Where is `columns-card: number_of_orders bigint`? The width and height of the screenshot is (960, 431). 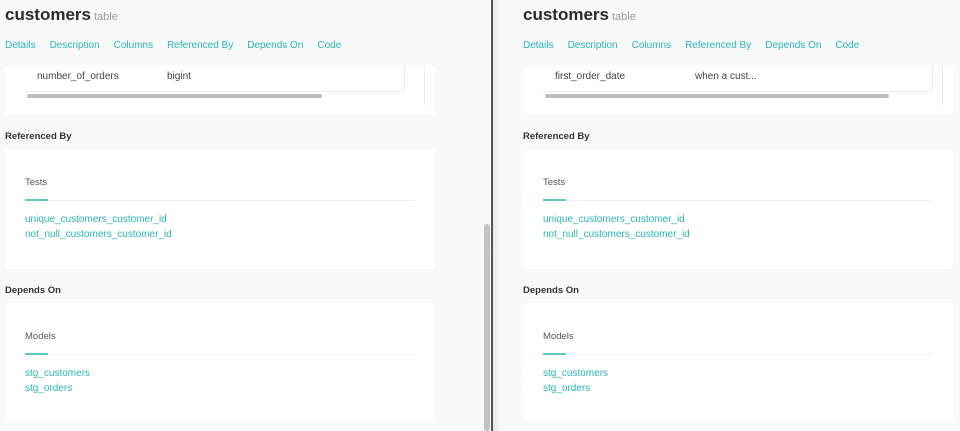 columns-card: number_of_orders bigint is located at coordinates (220, 90).